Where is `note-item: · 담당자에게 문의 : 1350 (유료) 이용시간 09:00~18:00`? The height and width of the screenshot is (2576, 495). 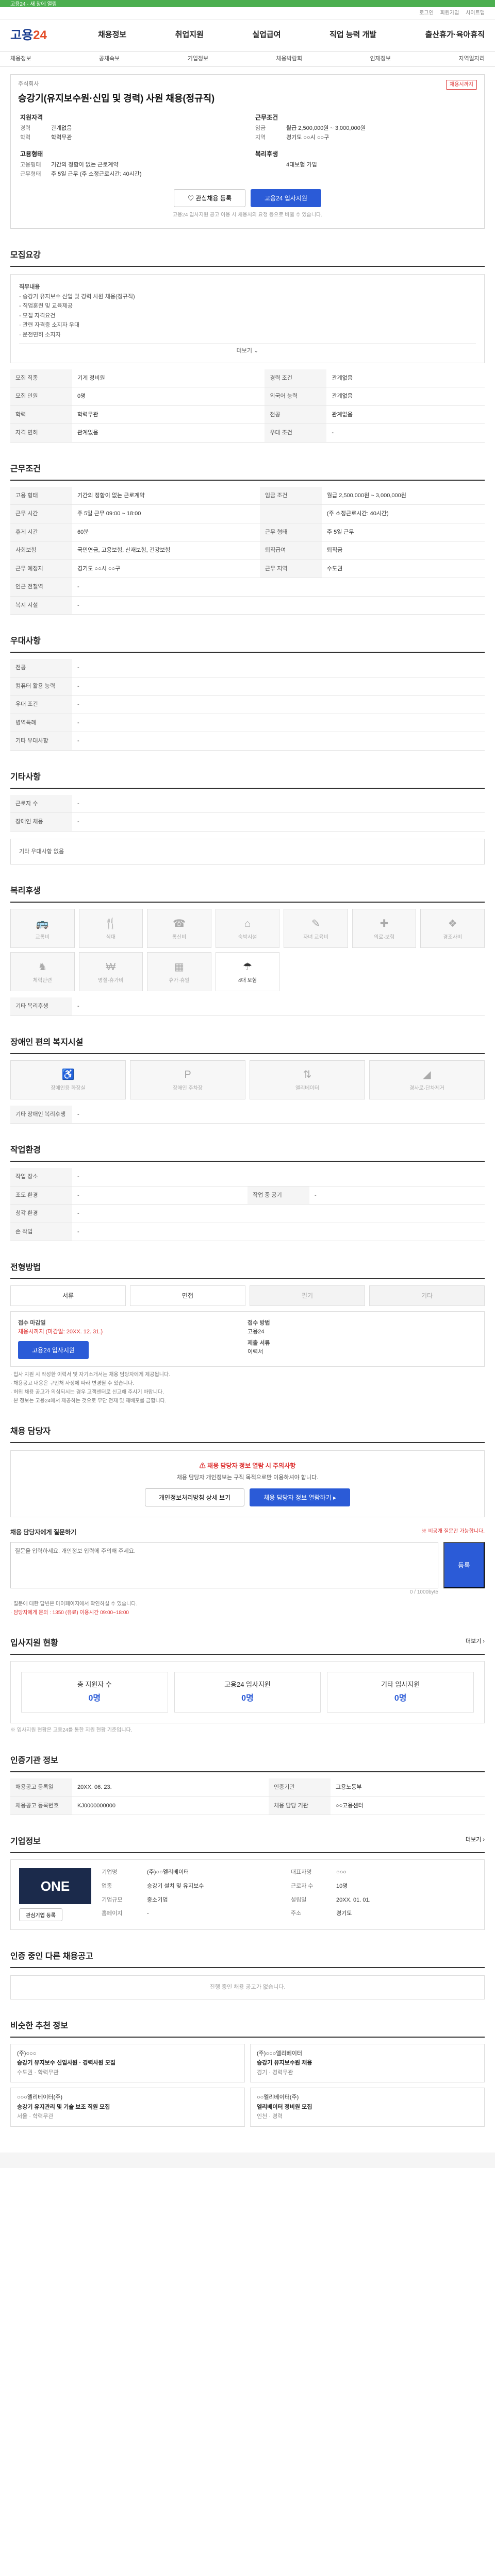 note-item: · 담당자에게 문의 : 1350 (유료) 이용시간 09:00~18:00 is located at coordinates (69, 1612).